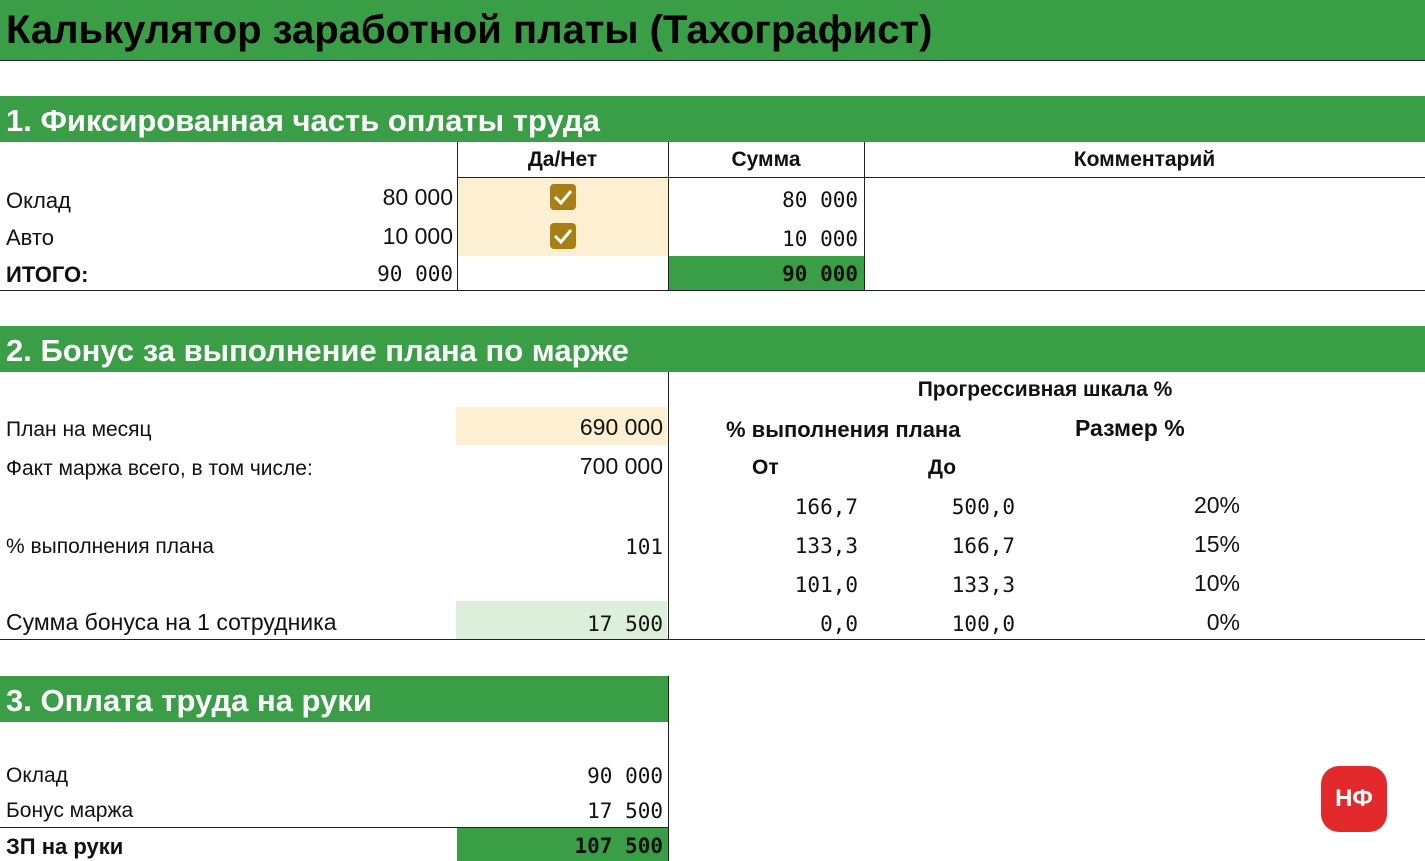 This screenshot has width=1425, height=861. I want to click on scale-from: 133,3, so click(826, 546).